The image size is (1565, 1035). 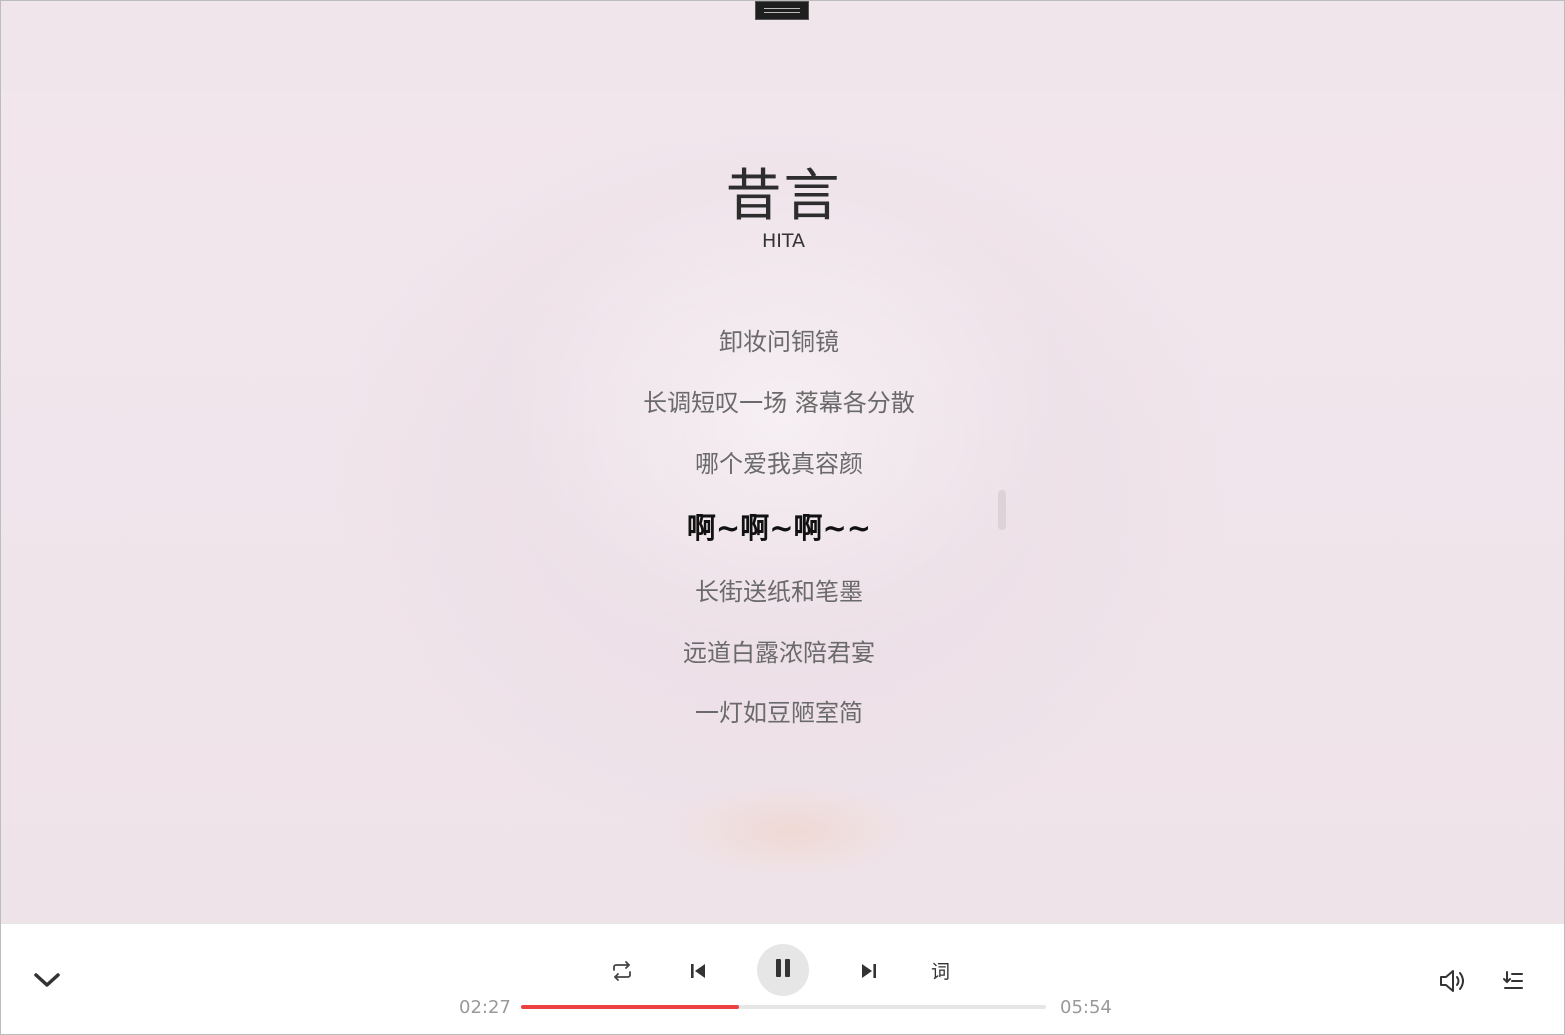 I want to click on chevron-down-icon, so click(x=47, y=980).